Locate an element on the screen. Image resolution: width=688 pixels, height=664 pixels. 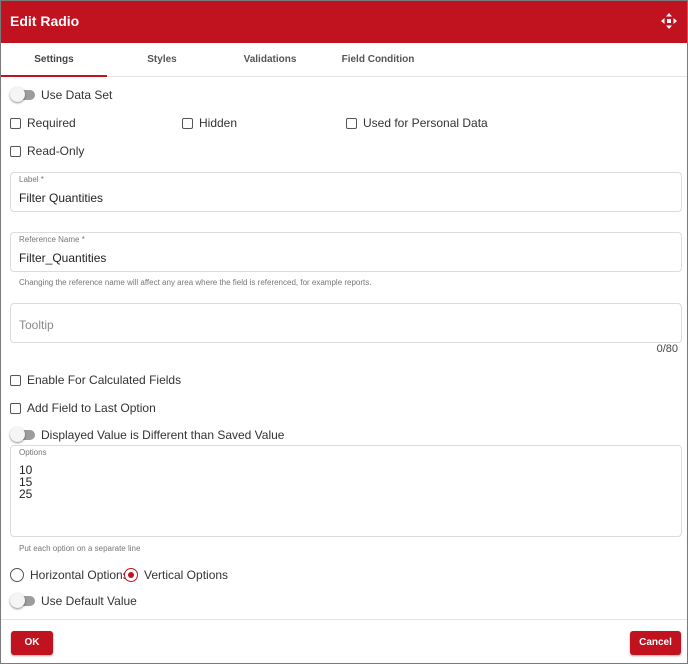
read-only-checkbox is located at coordinates (15, 151).